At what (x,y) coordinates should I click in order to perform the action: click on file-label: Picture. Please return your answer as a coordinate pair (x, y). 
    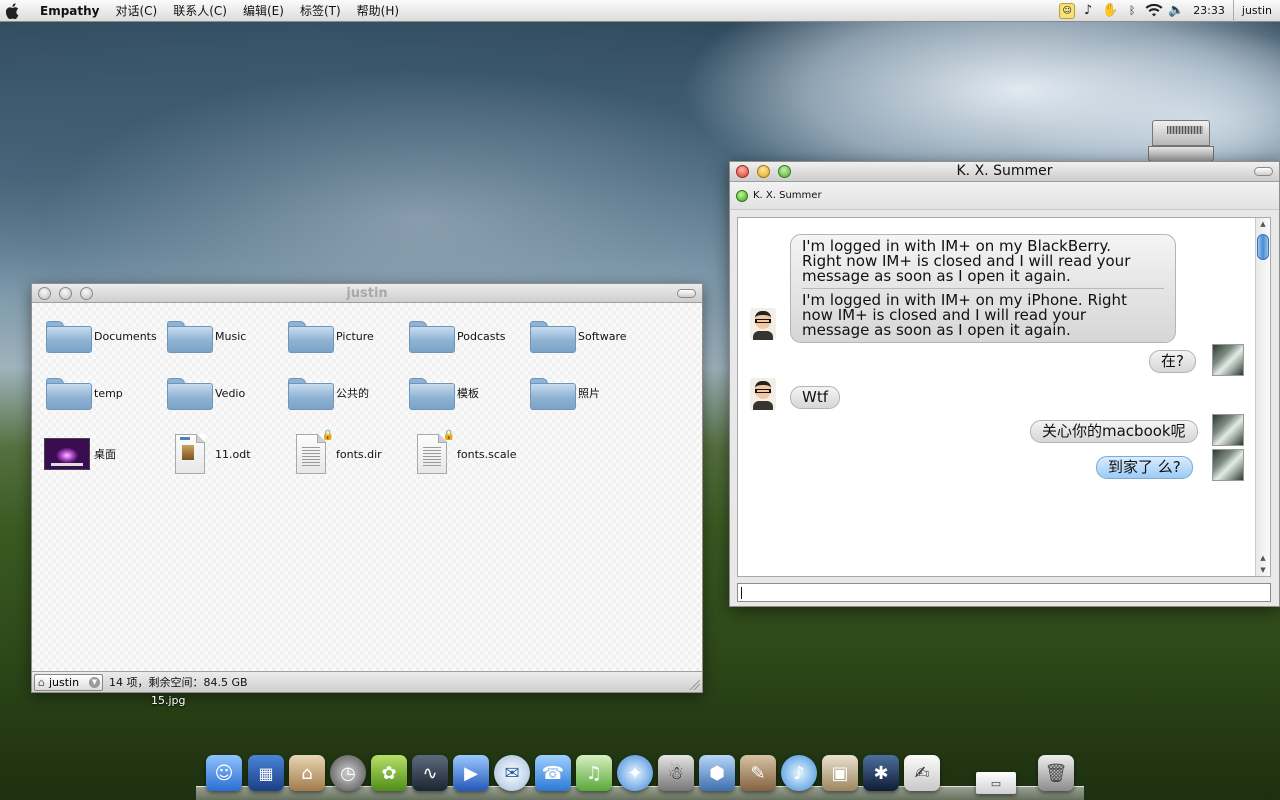
    Looking at the image, I should click on (355, 336).